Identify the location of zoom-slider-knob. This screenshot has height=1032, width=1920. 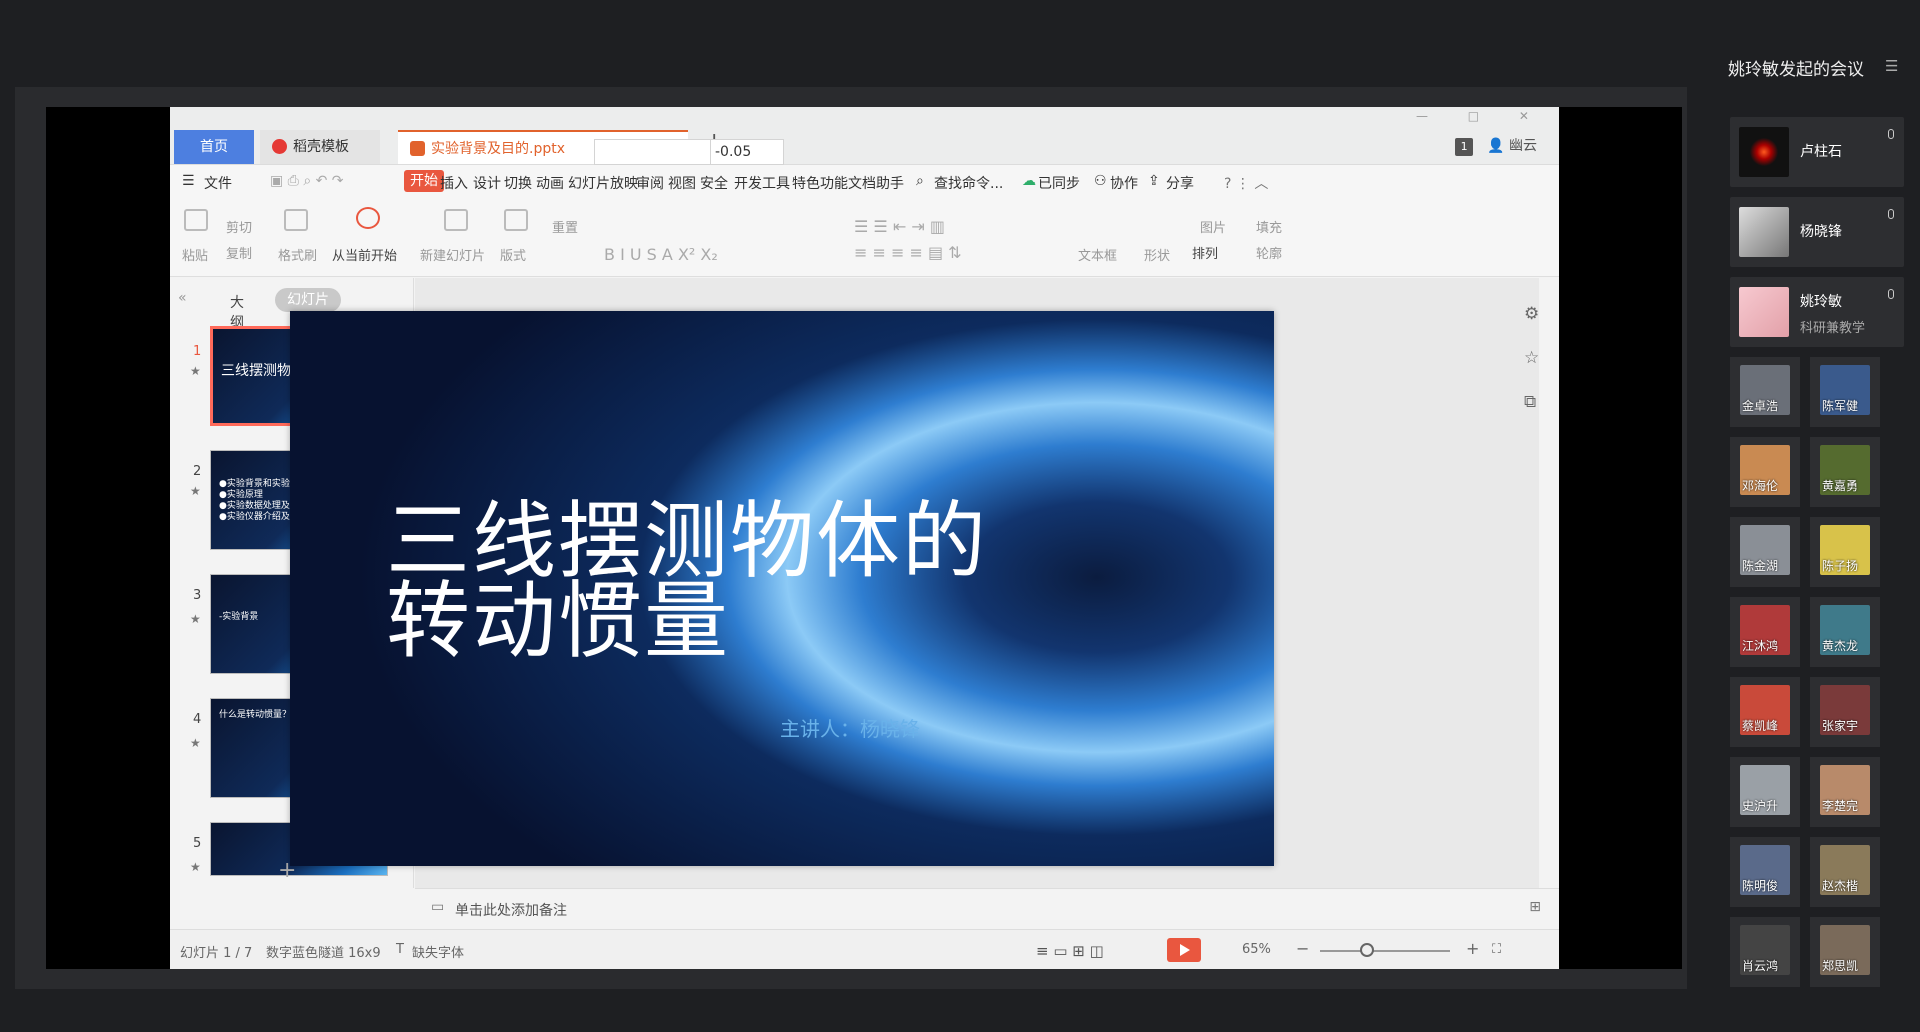
(1367, 950).